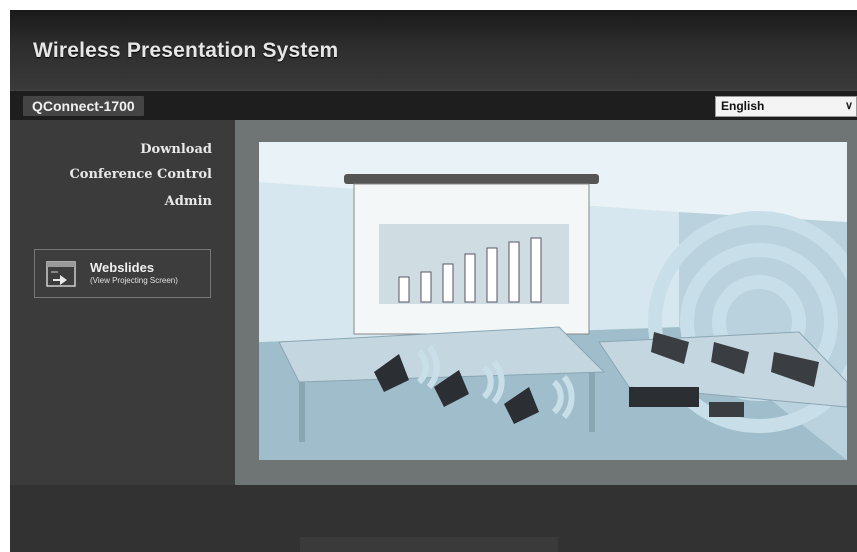 This screenshot has width=857, height=552. What do you see at coordinates (848, 106) in the screenshot?
I see `chevron-down-icon: ∨` at bounding box center [848, 106].